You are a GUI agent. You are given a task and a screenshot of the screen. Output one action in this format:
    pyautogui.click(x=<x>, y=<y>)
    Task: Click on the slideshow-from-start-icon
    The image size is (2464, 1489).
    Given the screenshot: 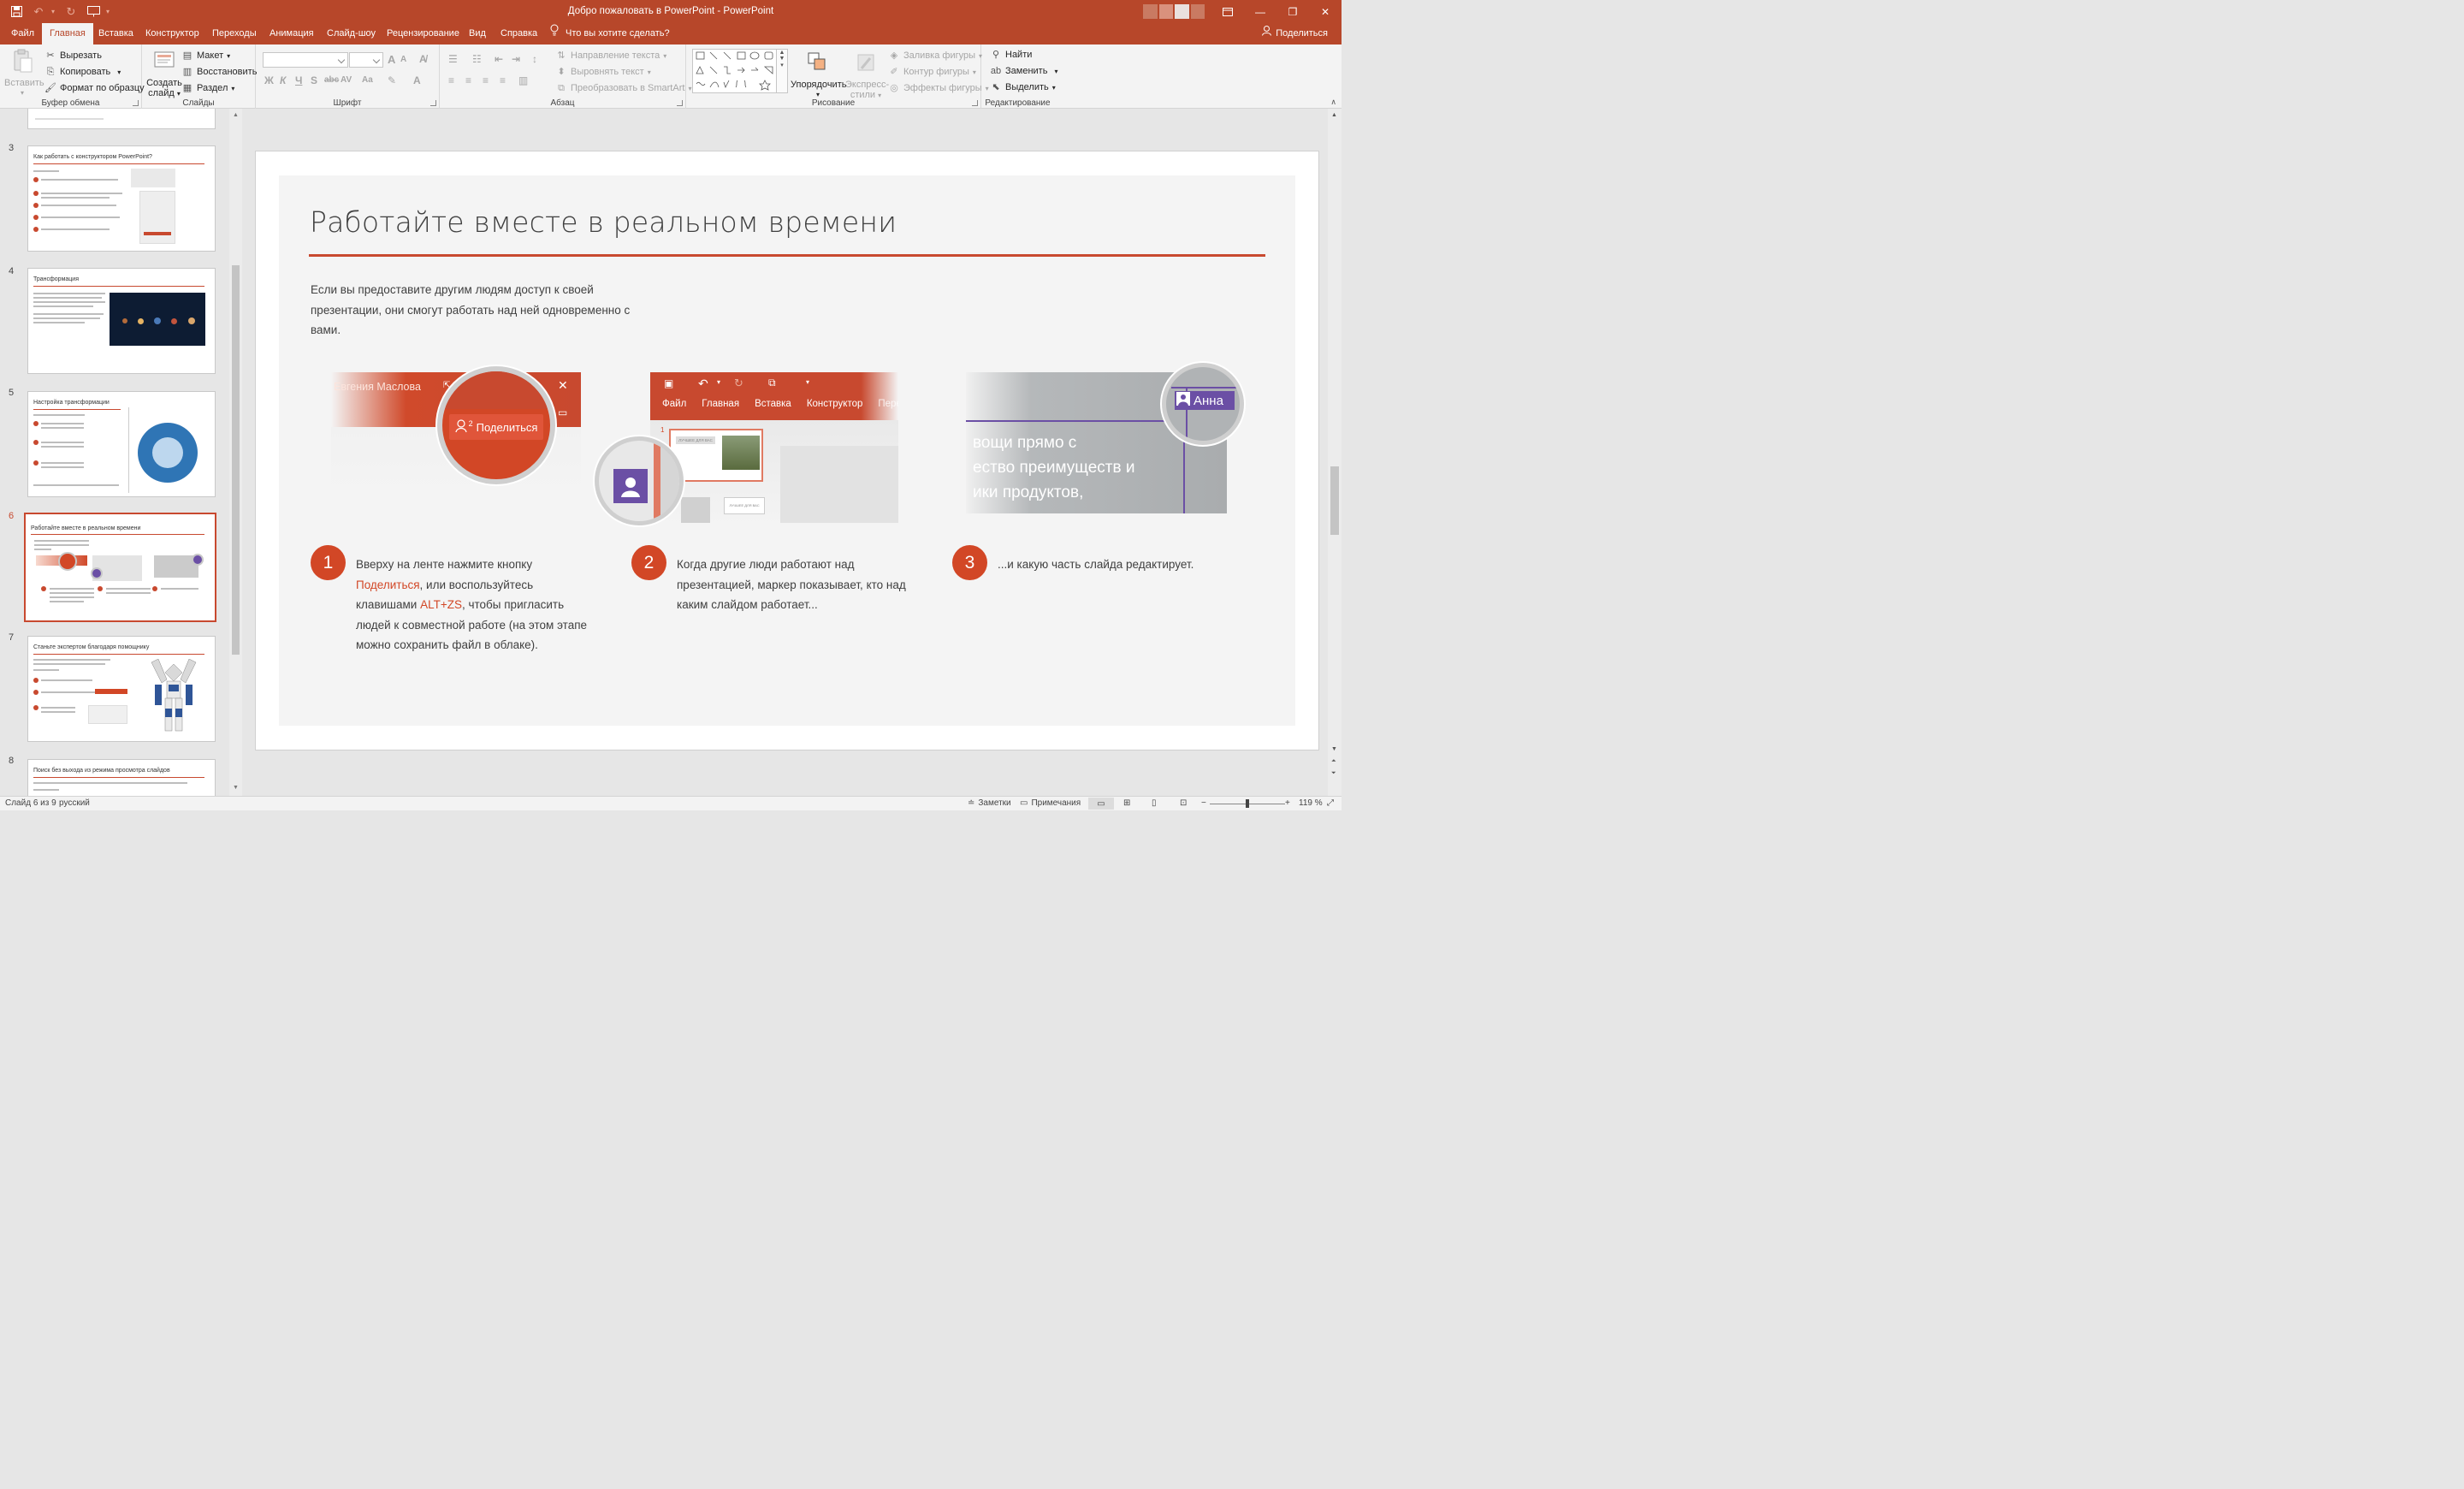 What is the action you would take?
    pyautogui.click(x=93, y=12)
    